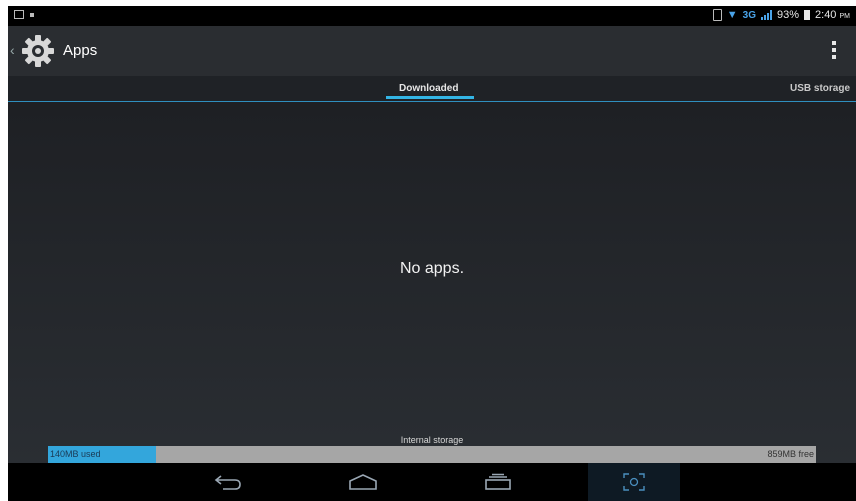  I want to click on tab-strip: Downloaded USB storage, so click(432, 89).